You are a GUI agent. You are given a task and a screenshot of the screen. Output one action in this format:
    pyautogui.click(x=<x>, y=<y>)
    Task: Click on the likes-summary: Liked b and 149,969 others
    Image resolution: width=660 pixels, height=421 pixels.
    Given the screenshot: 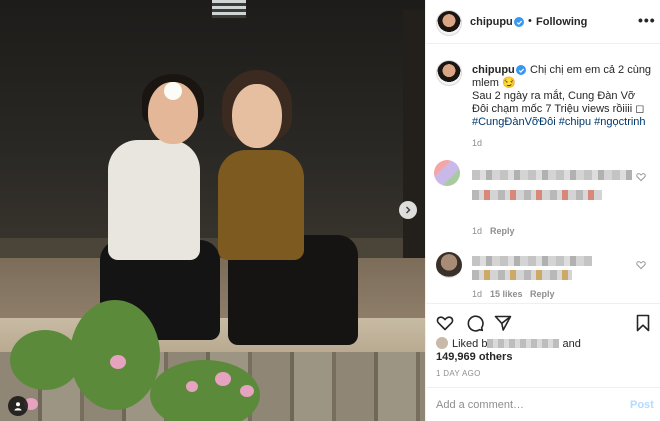 What is the action you would take?
    pyautogui.click(x=543, y=350)
    